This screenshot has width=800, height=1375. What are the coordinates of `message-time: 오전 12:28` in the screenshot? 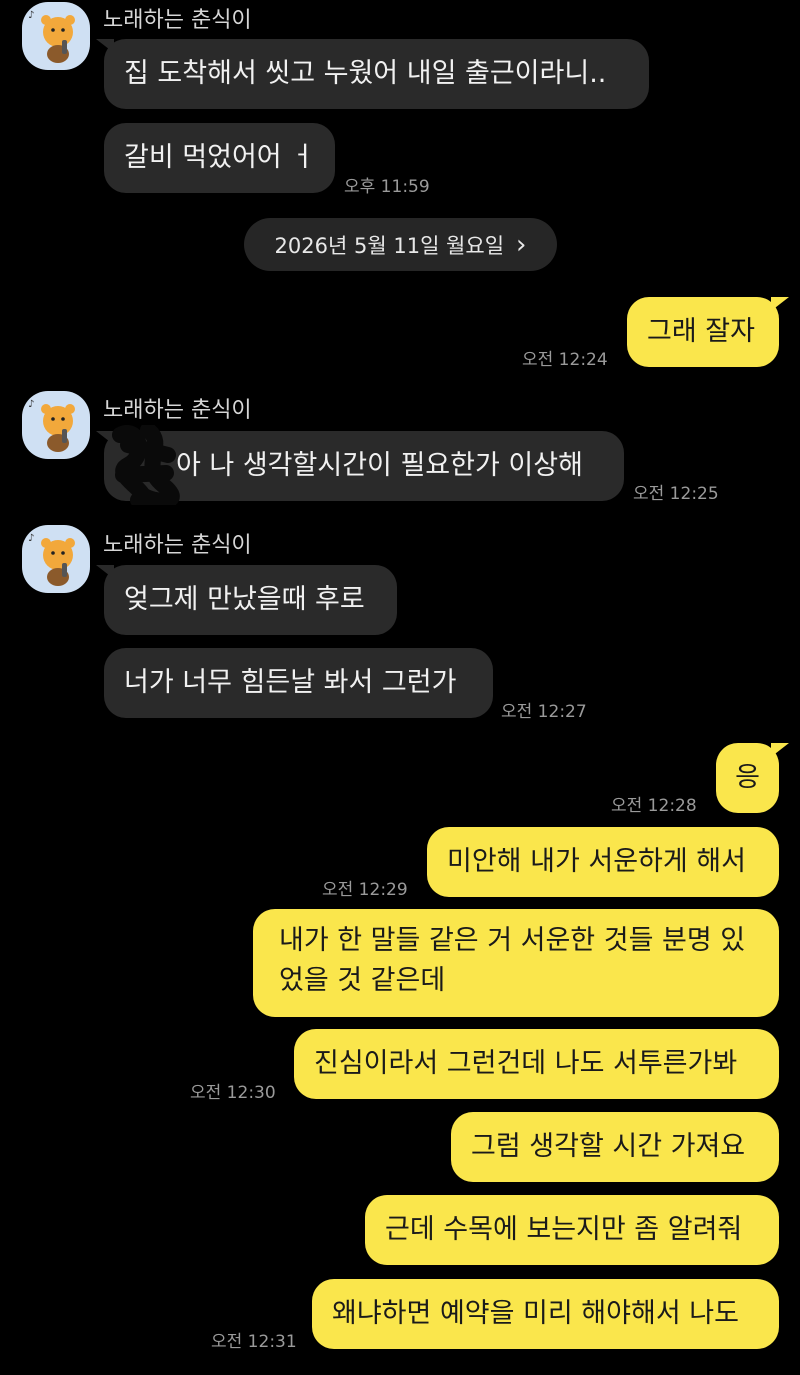 It's located at (654, 806).